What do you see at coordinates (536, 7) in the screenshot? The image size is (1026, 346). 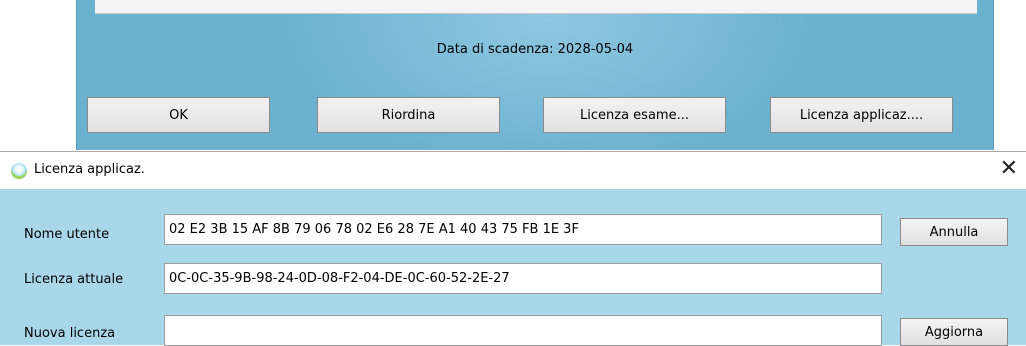 I see `parent-dialog-content-panel` at bounding box center [536, 7].